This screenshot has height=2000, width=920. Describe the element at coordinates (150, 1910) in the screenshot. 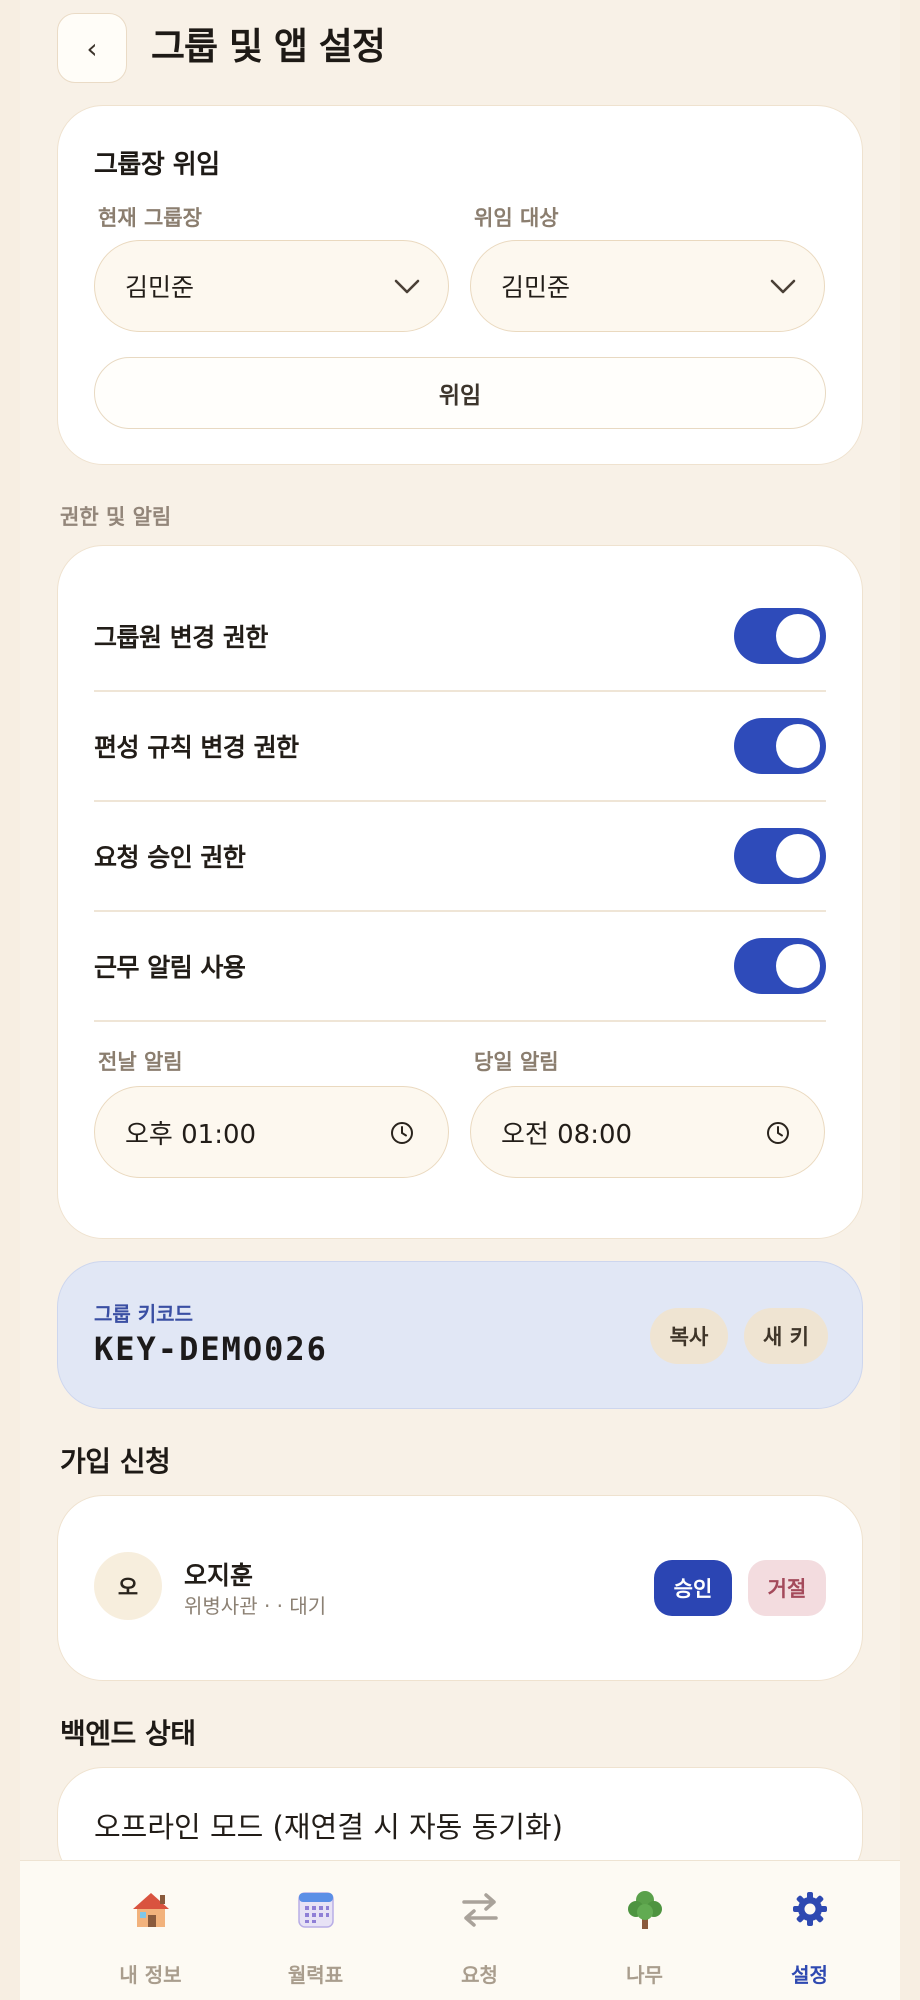

I see `house-icon` at that location.